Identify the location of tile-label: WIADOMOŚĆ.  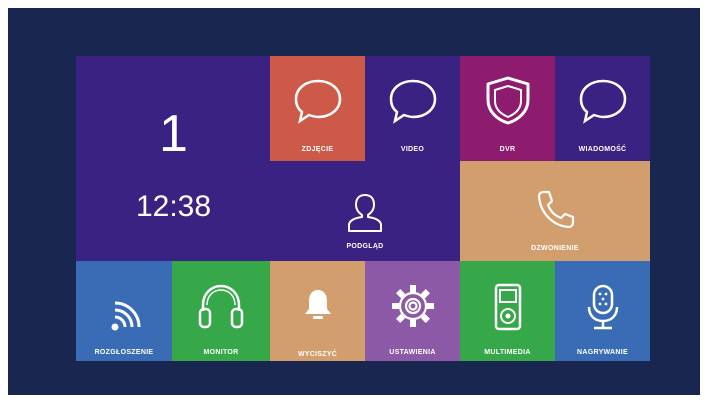
(602, 149).